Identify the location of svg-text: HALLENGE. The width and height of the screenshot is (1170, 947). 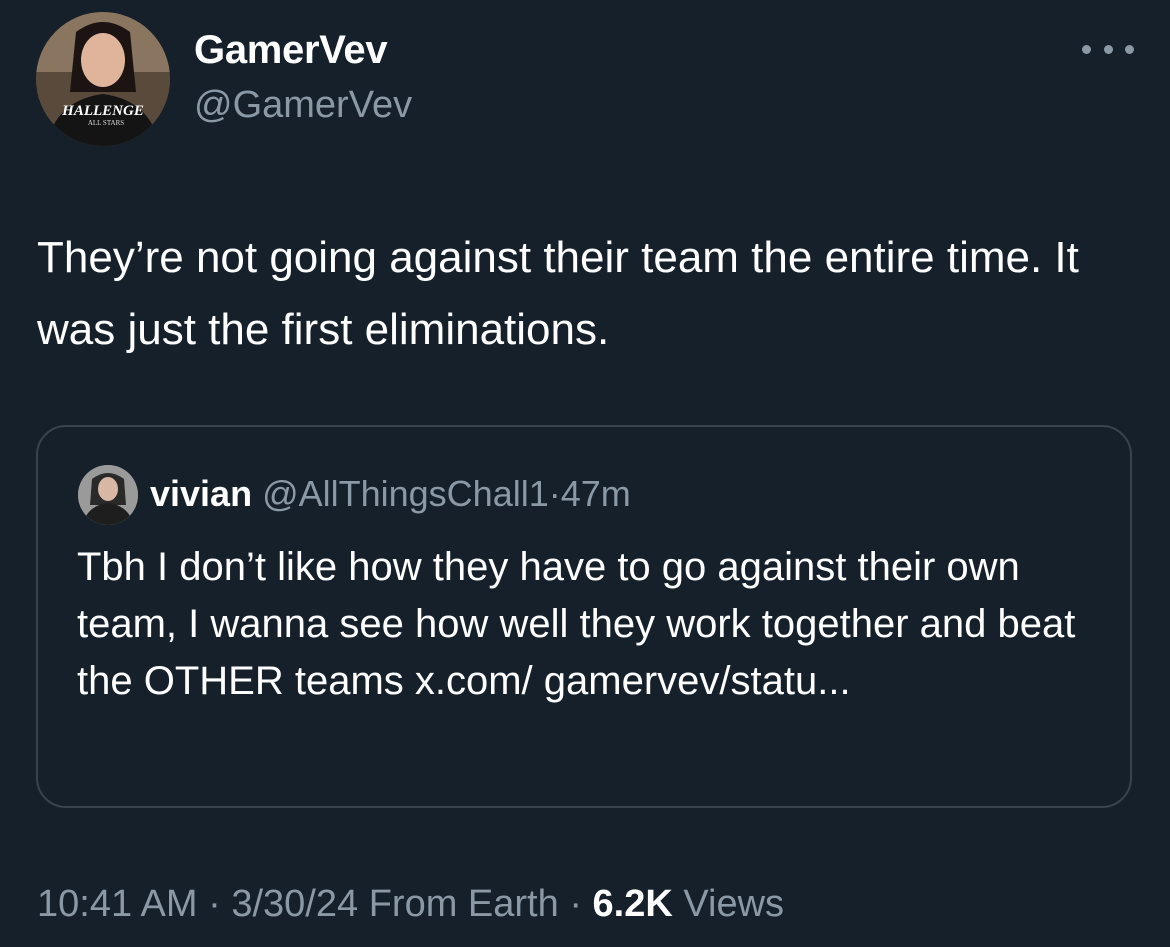
(102, 111).